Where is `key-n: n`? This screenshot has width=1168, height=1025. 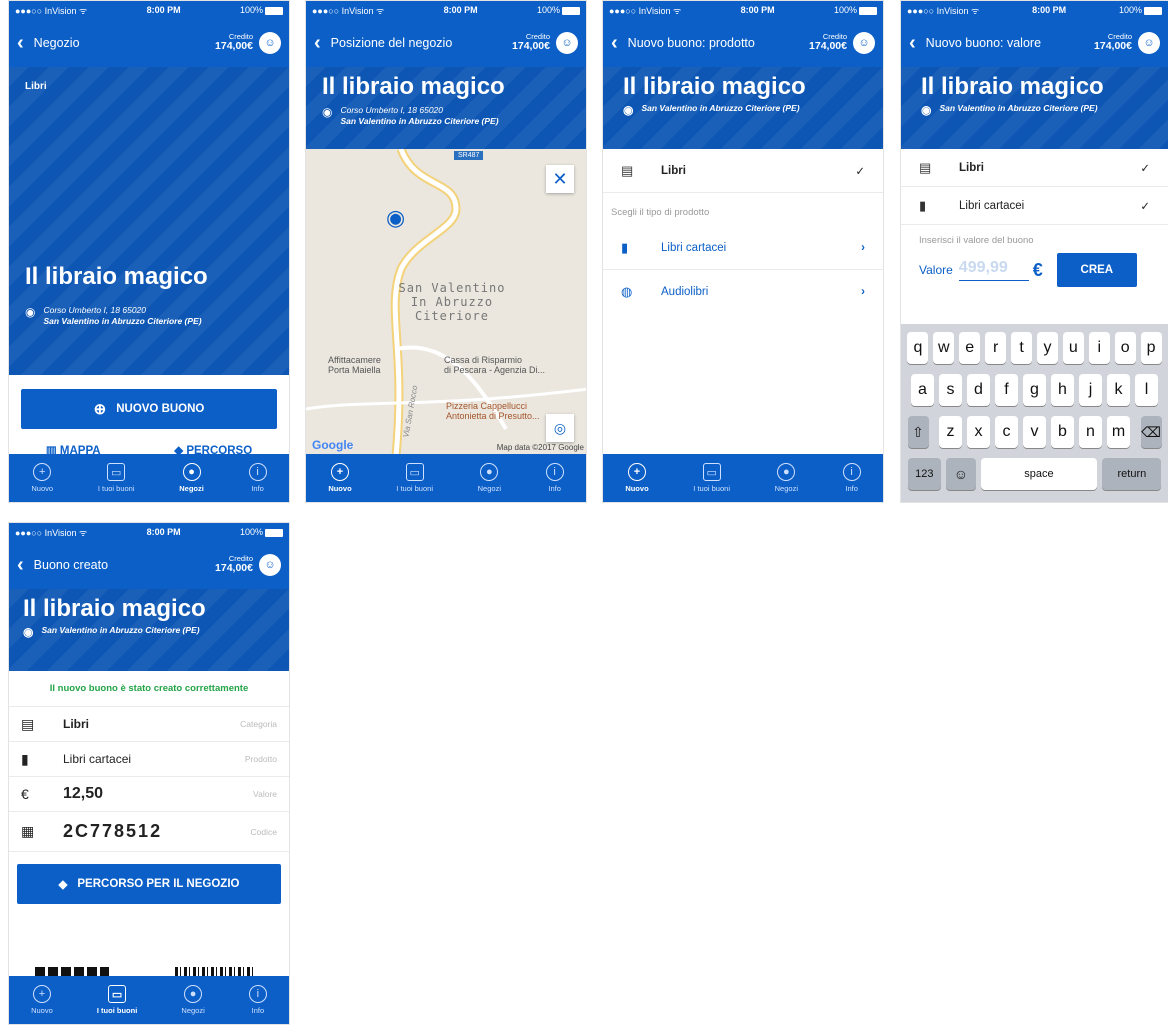 key-n: n is located at coordinates (1090, 432).